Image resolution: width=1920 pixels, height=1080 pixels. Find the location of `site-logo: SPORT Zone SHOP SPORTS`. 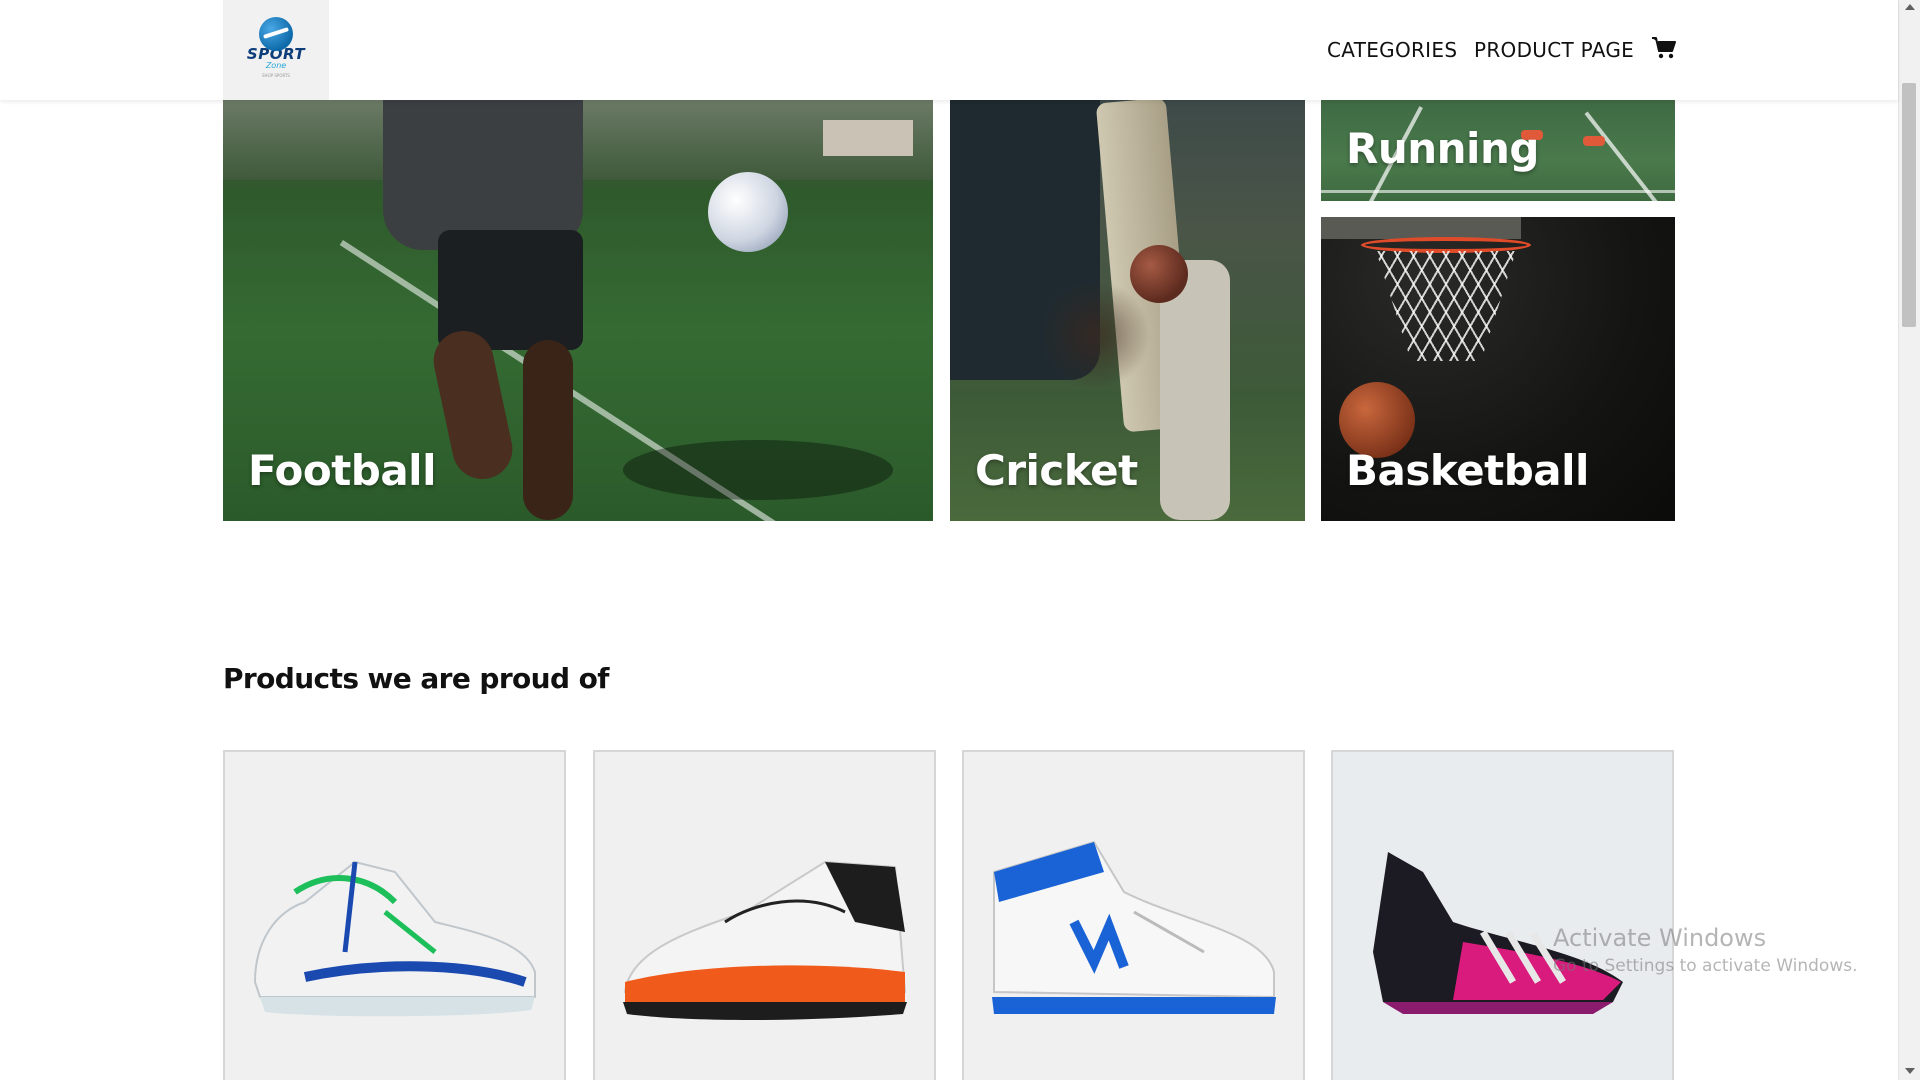

site-logo: SPORT Zone SHOP SPORTS is located at coordinates (276, 50).